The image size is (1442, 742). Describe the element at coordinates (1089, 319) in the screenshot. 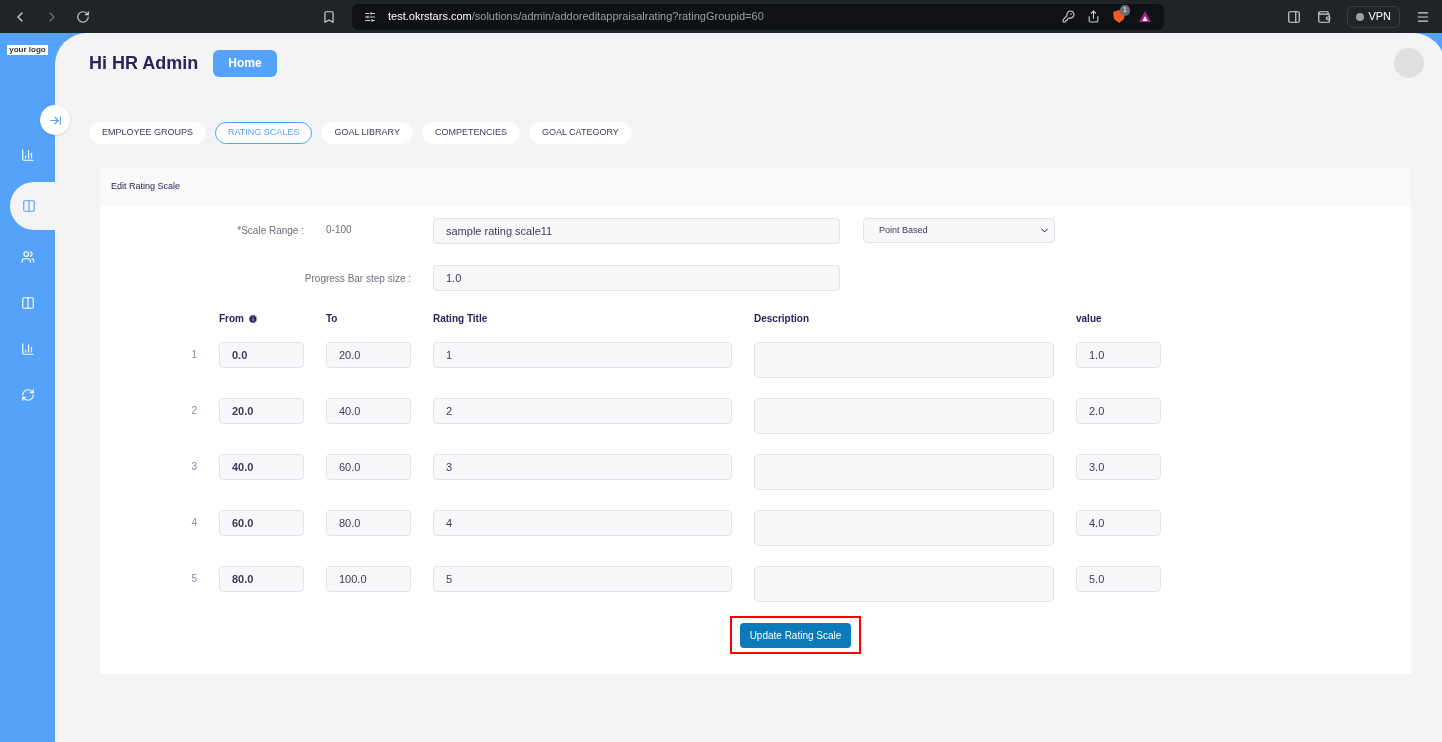

I see `column-header: value` at that location.